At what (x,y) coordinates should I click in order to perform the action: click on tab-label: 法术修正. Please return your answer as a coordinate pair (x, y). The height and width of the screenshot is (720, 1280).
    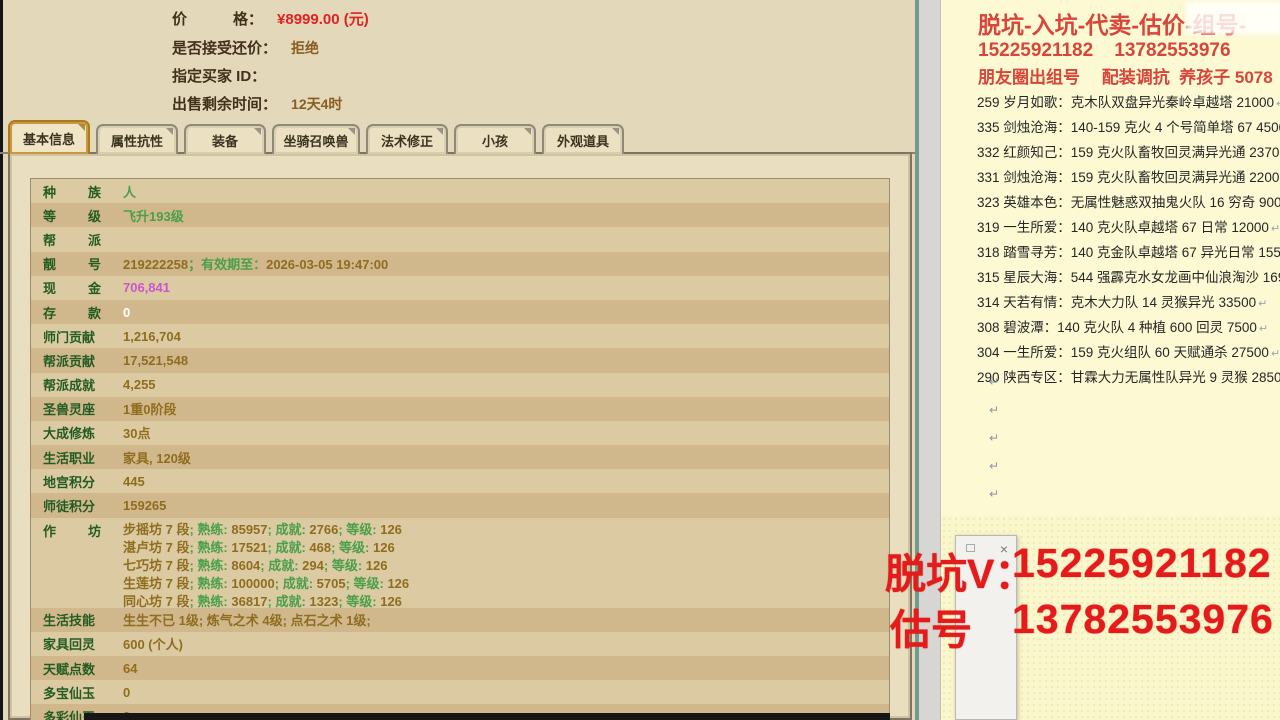
    Looking at the image, I should click on (406, 141).